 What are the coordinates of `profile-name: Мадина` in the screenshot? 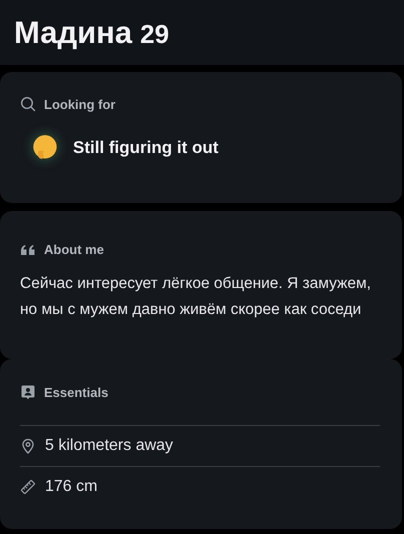 It's located at (73, 32).